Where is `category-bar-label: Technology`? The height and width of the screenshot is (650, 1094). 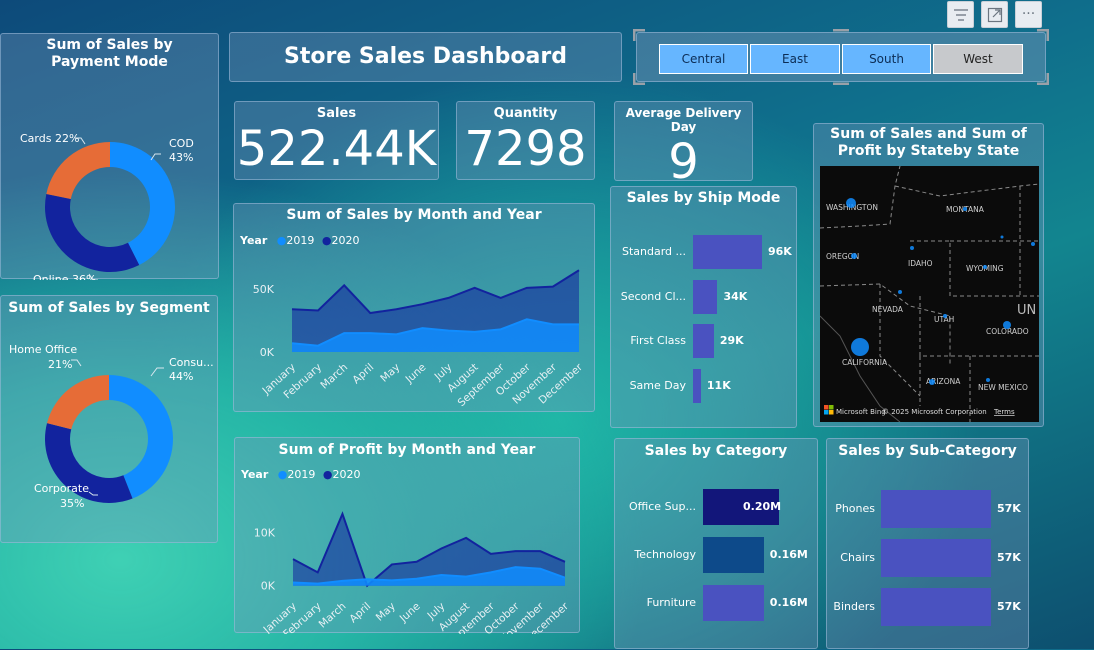
category-bar-label: Technology is located at coordinates (665, 554).